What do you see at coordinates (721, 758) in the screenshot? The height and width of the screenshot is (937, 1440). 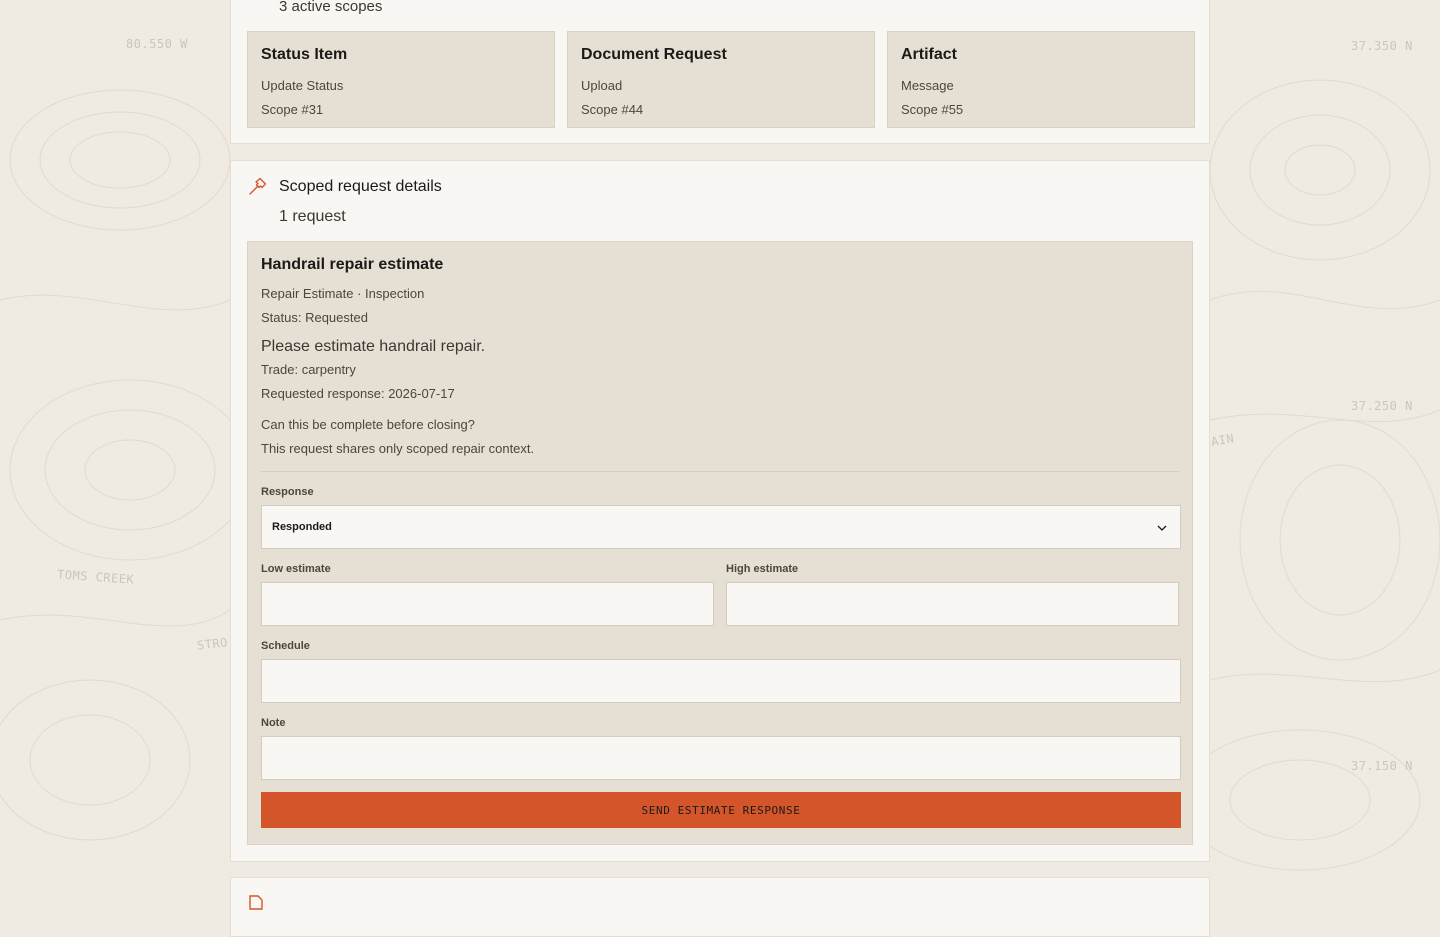 I see `note-input` at bounding box center [721, 758].